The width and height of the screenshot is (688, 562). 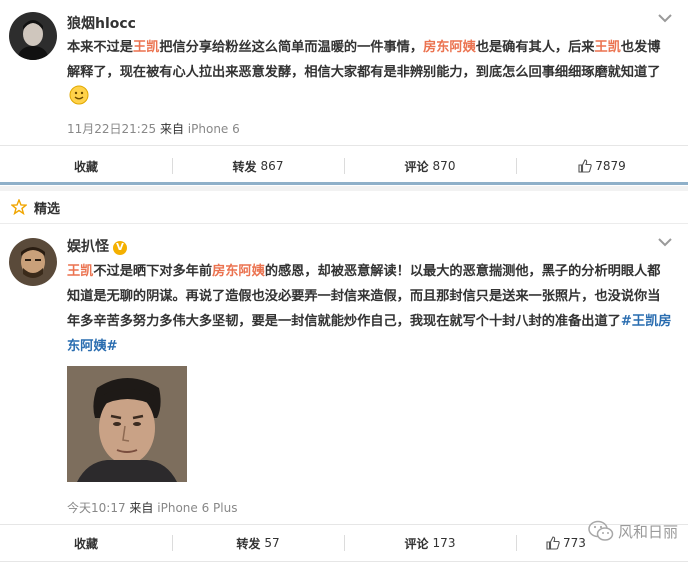 What do you see at coordinates (633, 531) in the screenshot?
I see `watermark: 风和日丽` at bounding box center [633, 531].